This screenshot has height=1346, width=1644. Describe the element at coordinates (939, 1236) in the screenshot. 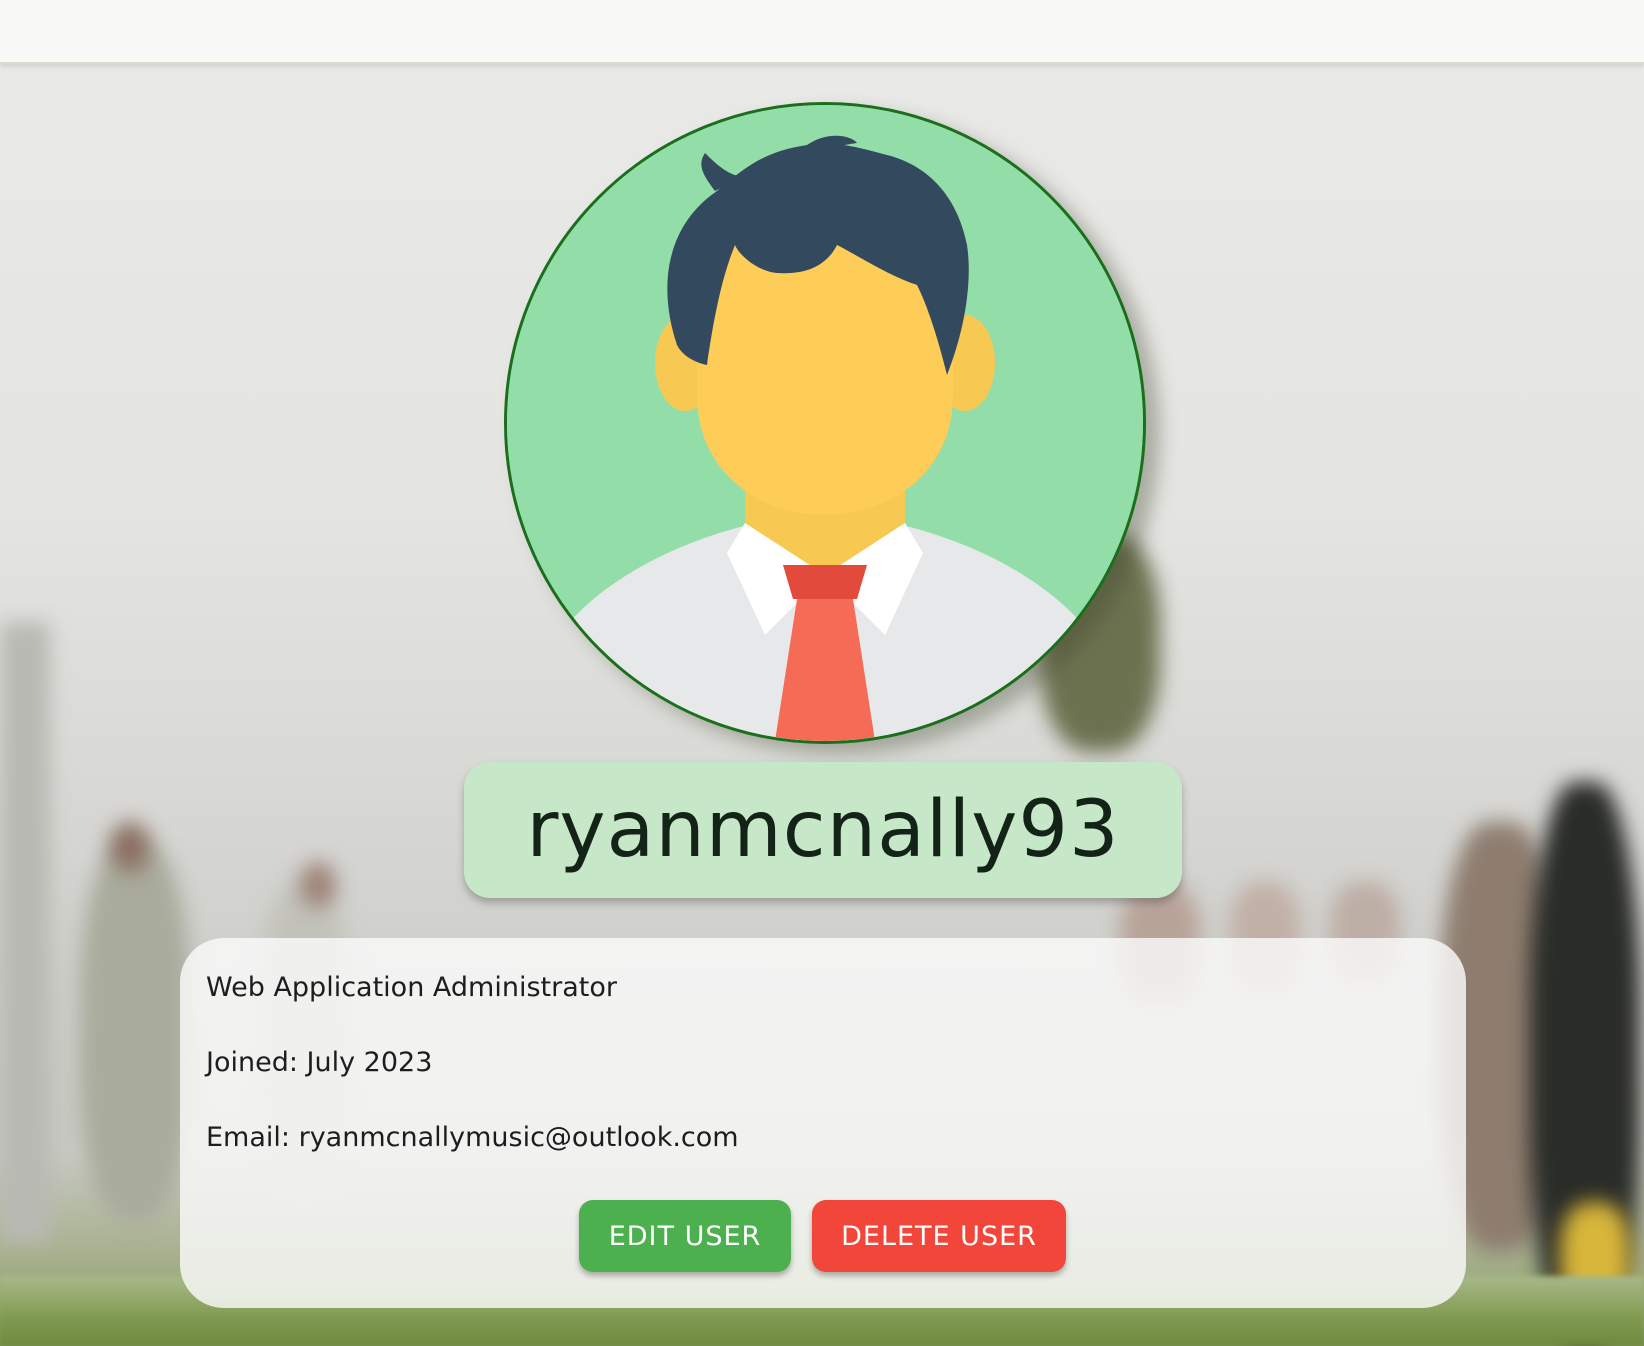

I see `delete-user-button: DELETE USER` at that location.